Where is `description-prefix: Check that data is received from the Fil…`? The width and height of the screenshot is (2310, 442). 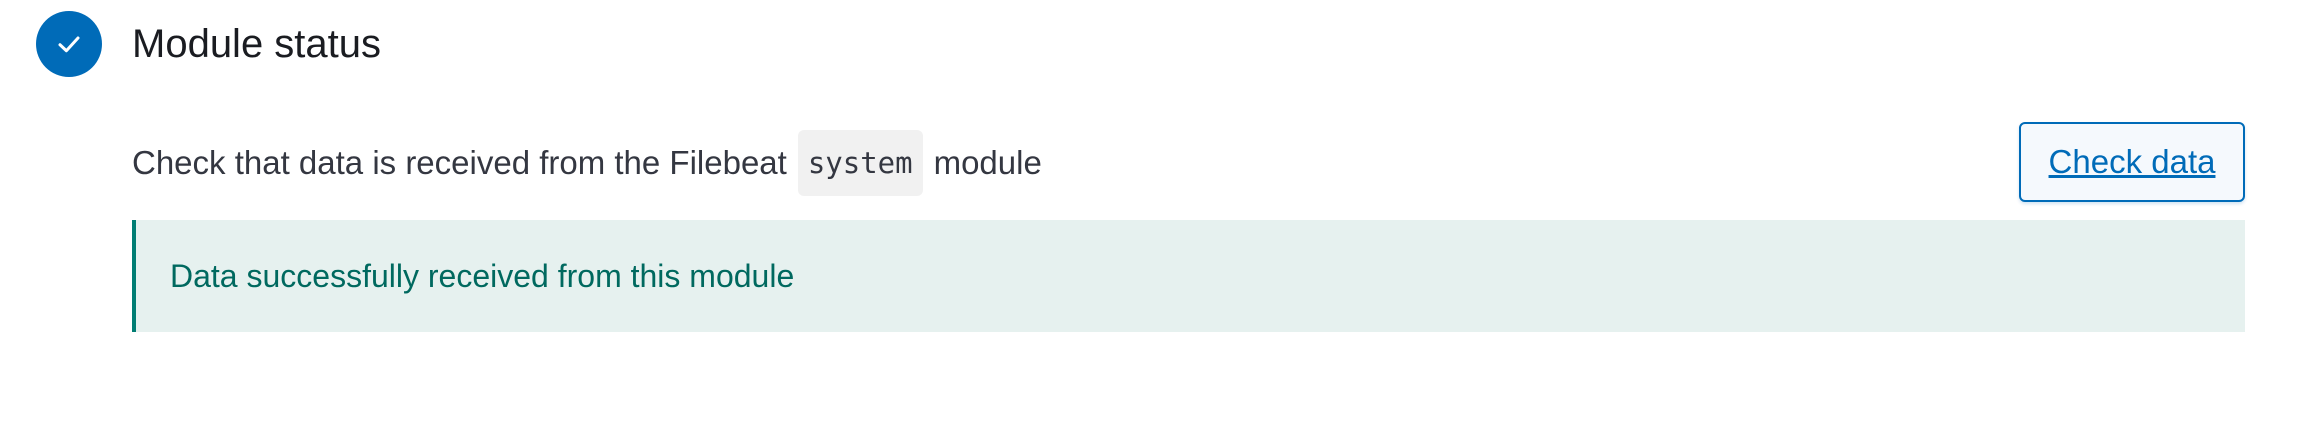 description-prefix: Check that data is received from the Fil… is located at coordinates (459, 162).